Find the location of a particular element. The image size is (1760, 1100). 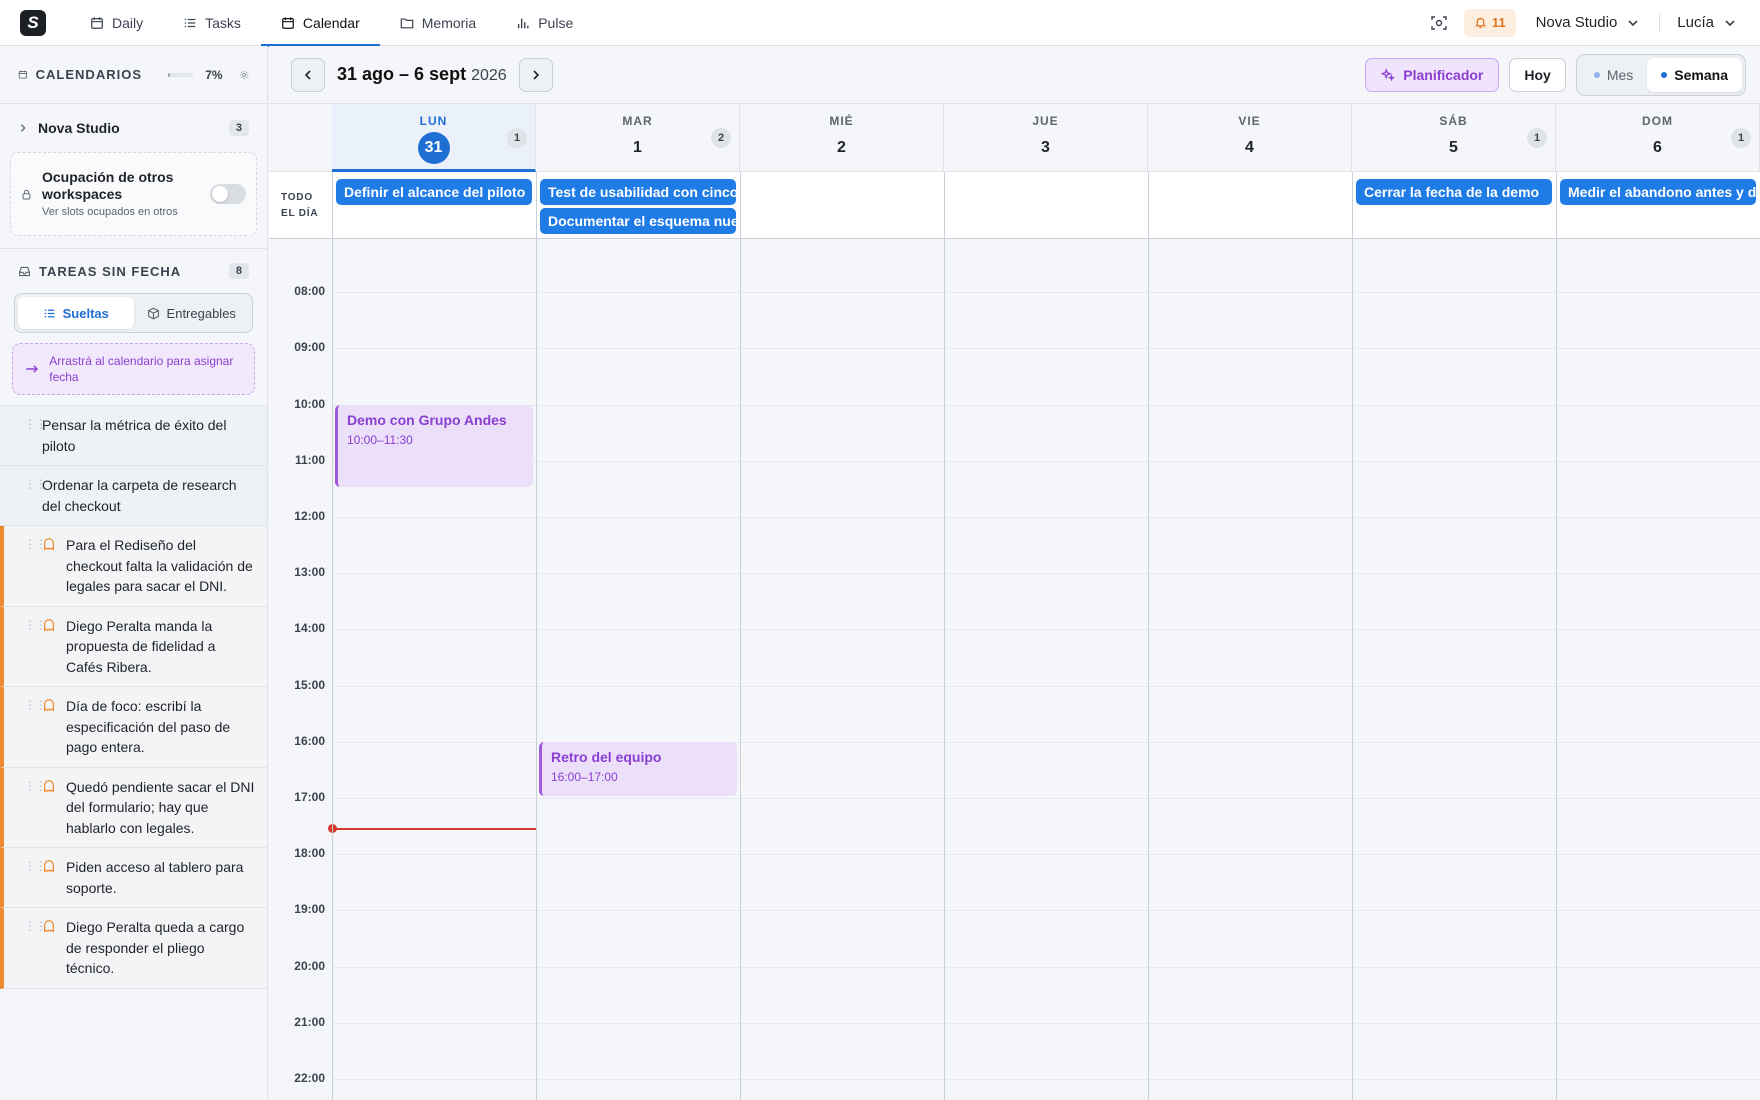

calendar-workspace-item: Nova Studio 3 is located at coordinates (133, 128).